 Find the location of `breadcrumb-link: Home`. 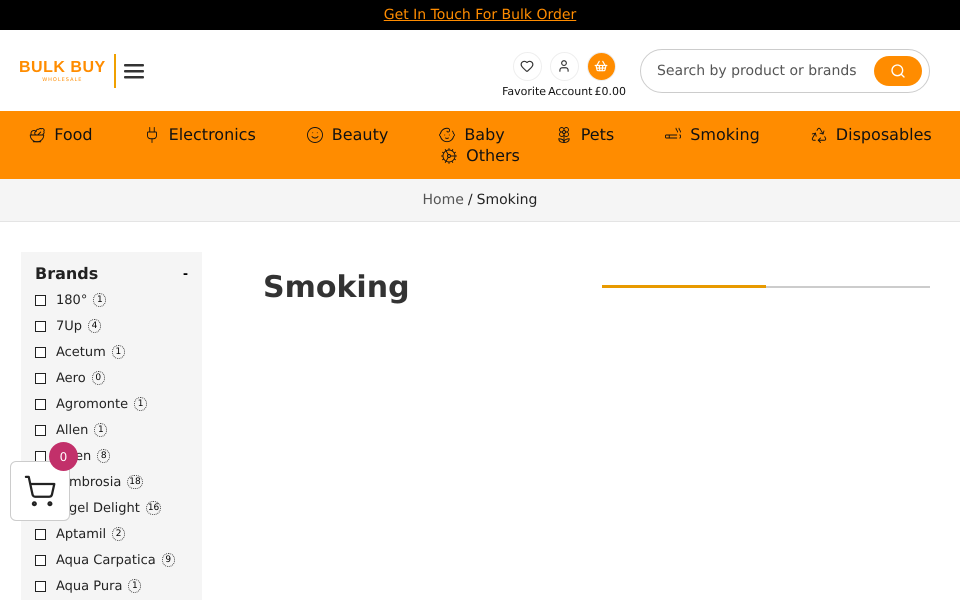

breadcrumb-link: Home is located at coordinates (443, 200).